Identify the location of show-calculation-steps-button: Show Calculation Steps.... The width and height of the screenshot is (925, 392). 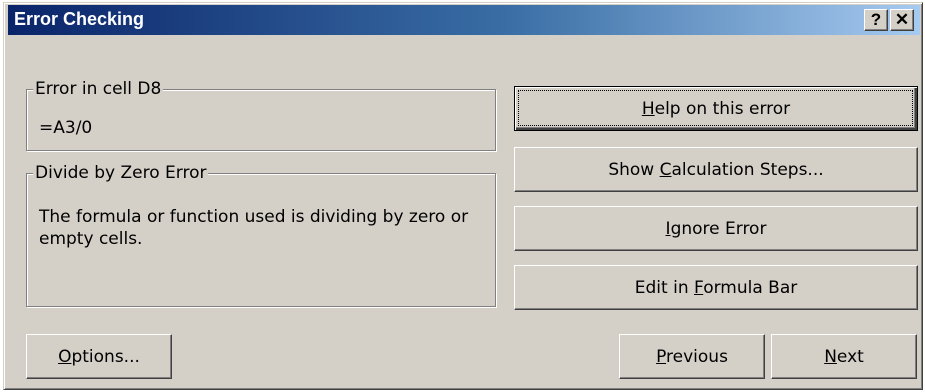
(716, 169).